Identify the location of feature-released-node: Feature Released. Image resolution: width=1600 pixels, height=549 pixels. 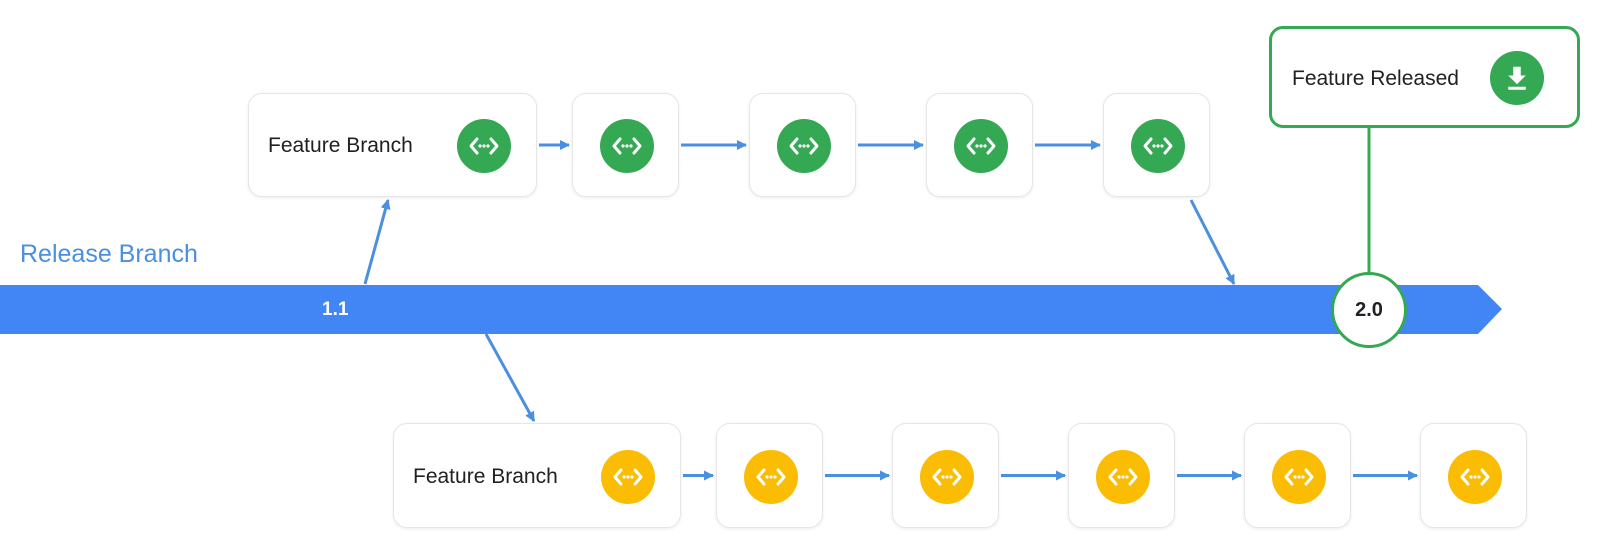
(1424, 77).